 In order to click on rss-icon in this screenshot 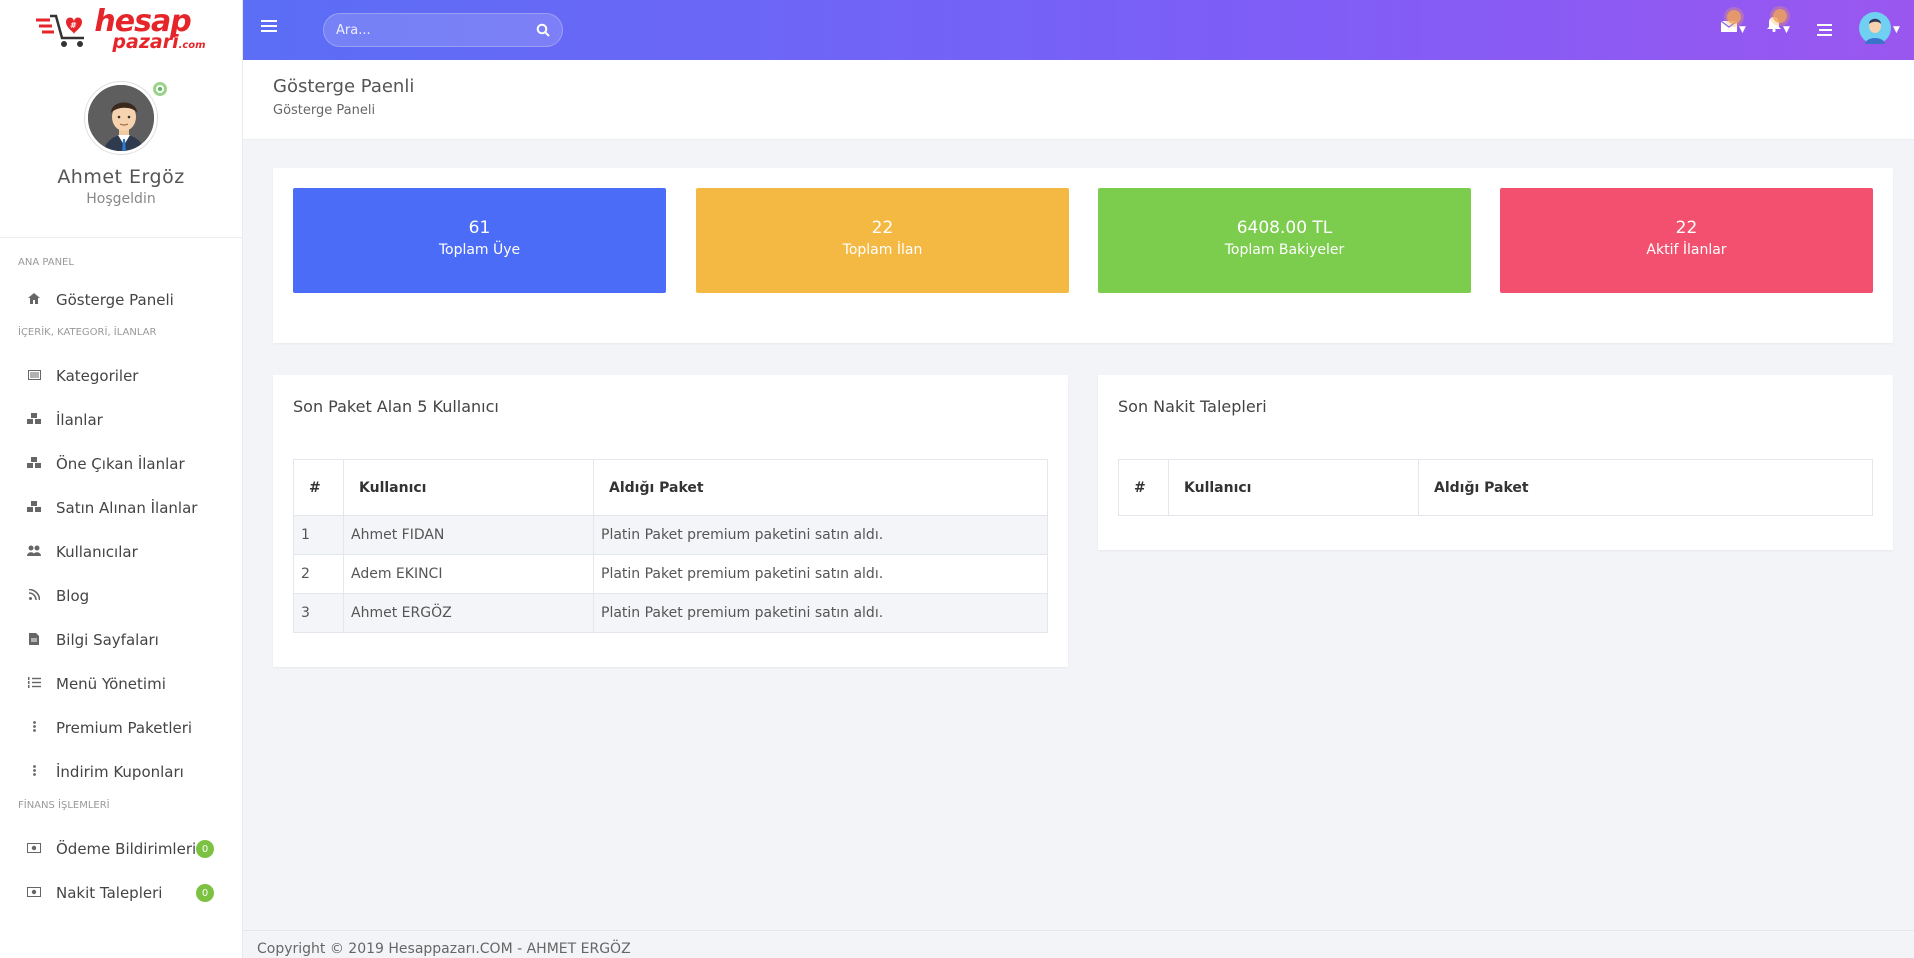, I will do `click(34, 595)`.